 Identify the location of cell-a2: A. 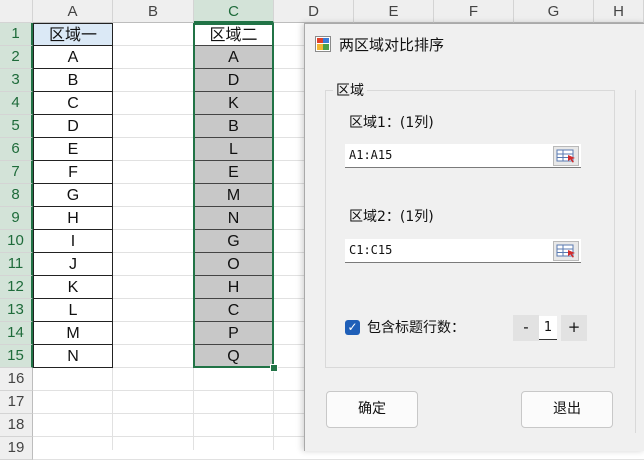
(73, 57).